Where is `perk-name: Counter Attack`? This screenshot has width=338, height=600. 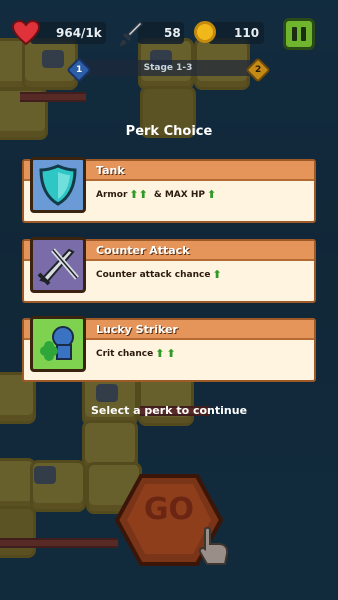
perk-name: Counter Attack is located at coordinates (143, 250).